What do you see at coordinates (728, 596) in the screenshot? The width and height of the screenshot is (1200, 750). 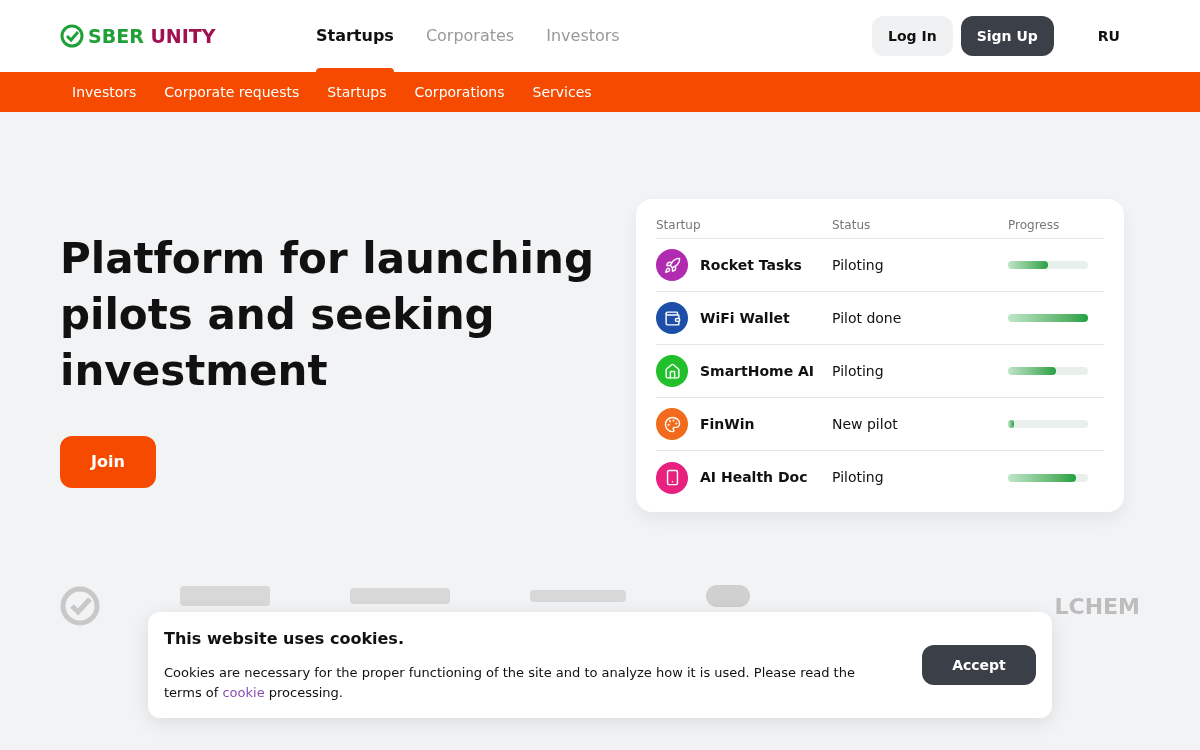 I see `partner-logo` at bounding box center [728, 596].